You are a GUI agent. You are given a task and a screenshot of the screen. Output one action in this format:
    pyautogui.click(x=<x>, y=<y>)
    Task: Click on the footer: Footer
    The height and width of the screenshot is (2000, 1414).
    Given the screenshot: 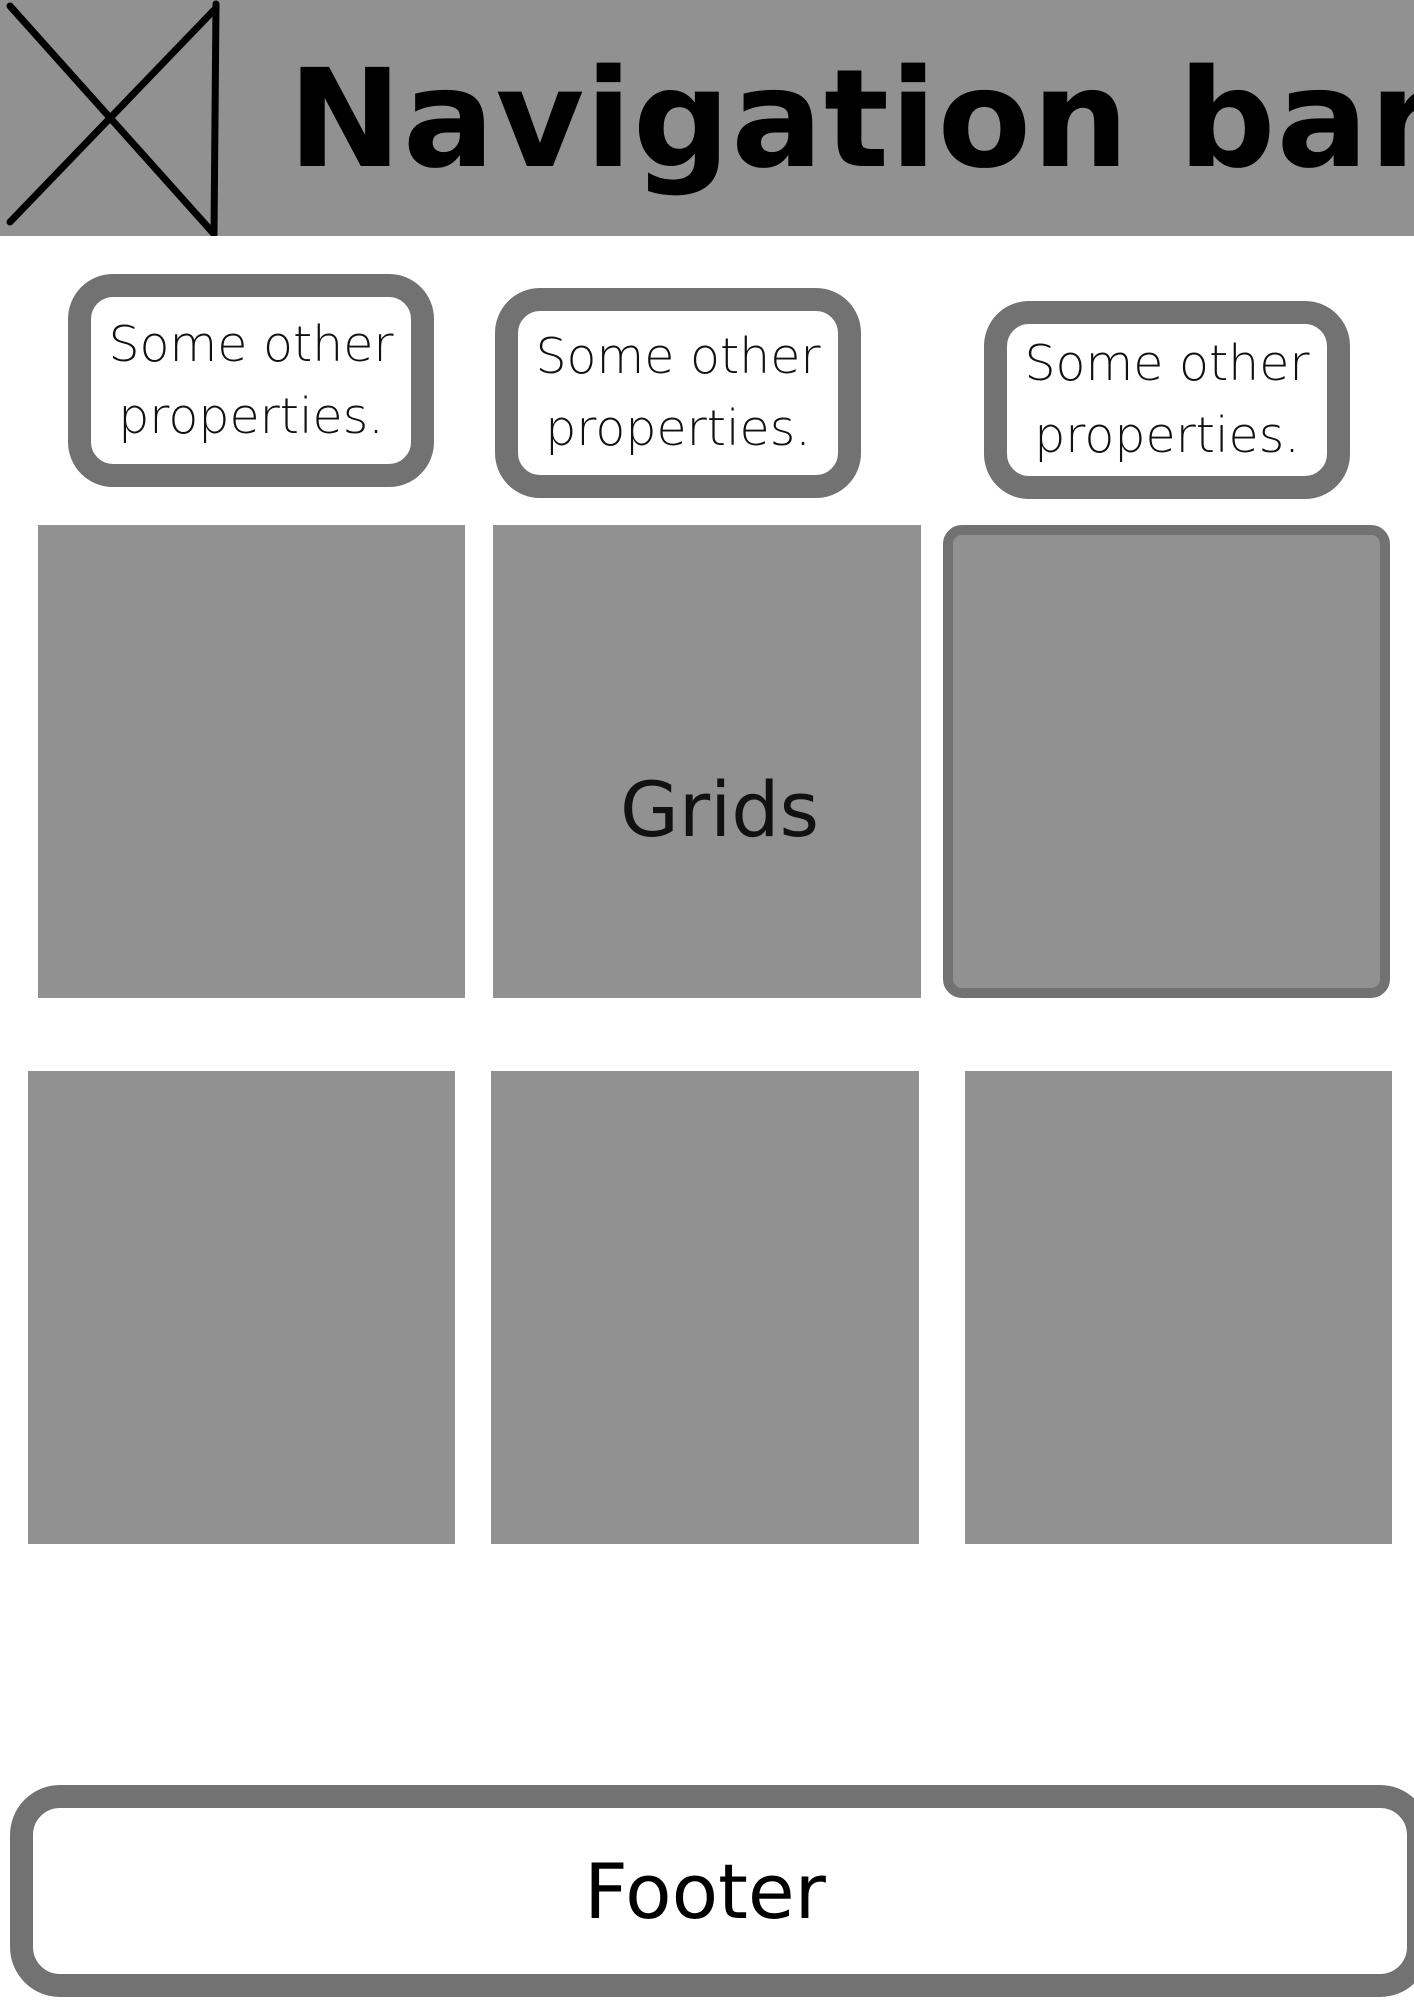 What is the action you would take?
    pyautogui.click(x=712, y=1891)
    